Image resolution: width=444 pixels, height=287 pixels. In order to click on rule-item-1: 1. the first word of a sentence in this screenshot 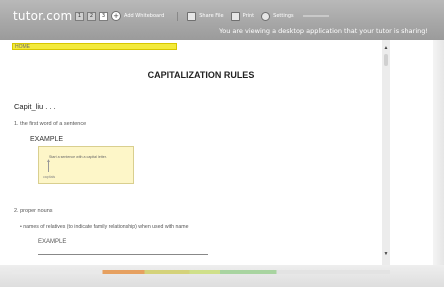, I will do `click(50, 124)`.